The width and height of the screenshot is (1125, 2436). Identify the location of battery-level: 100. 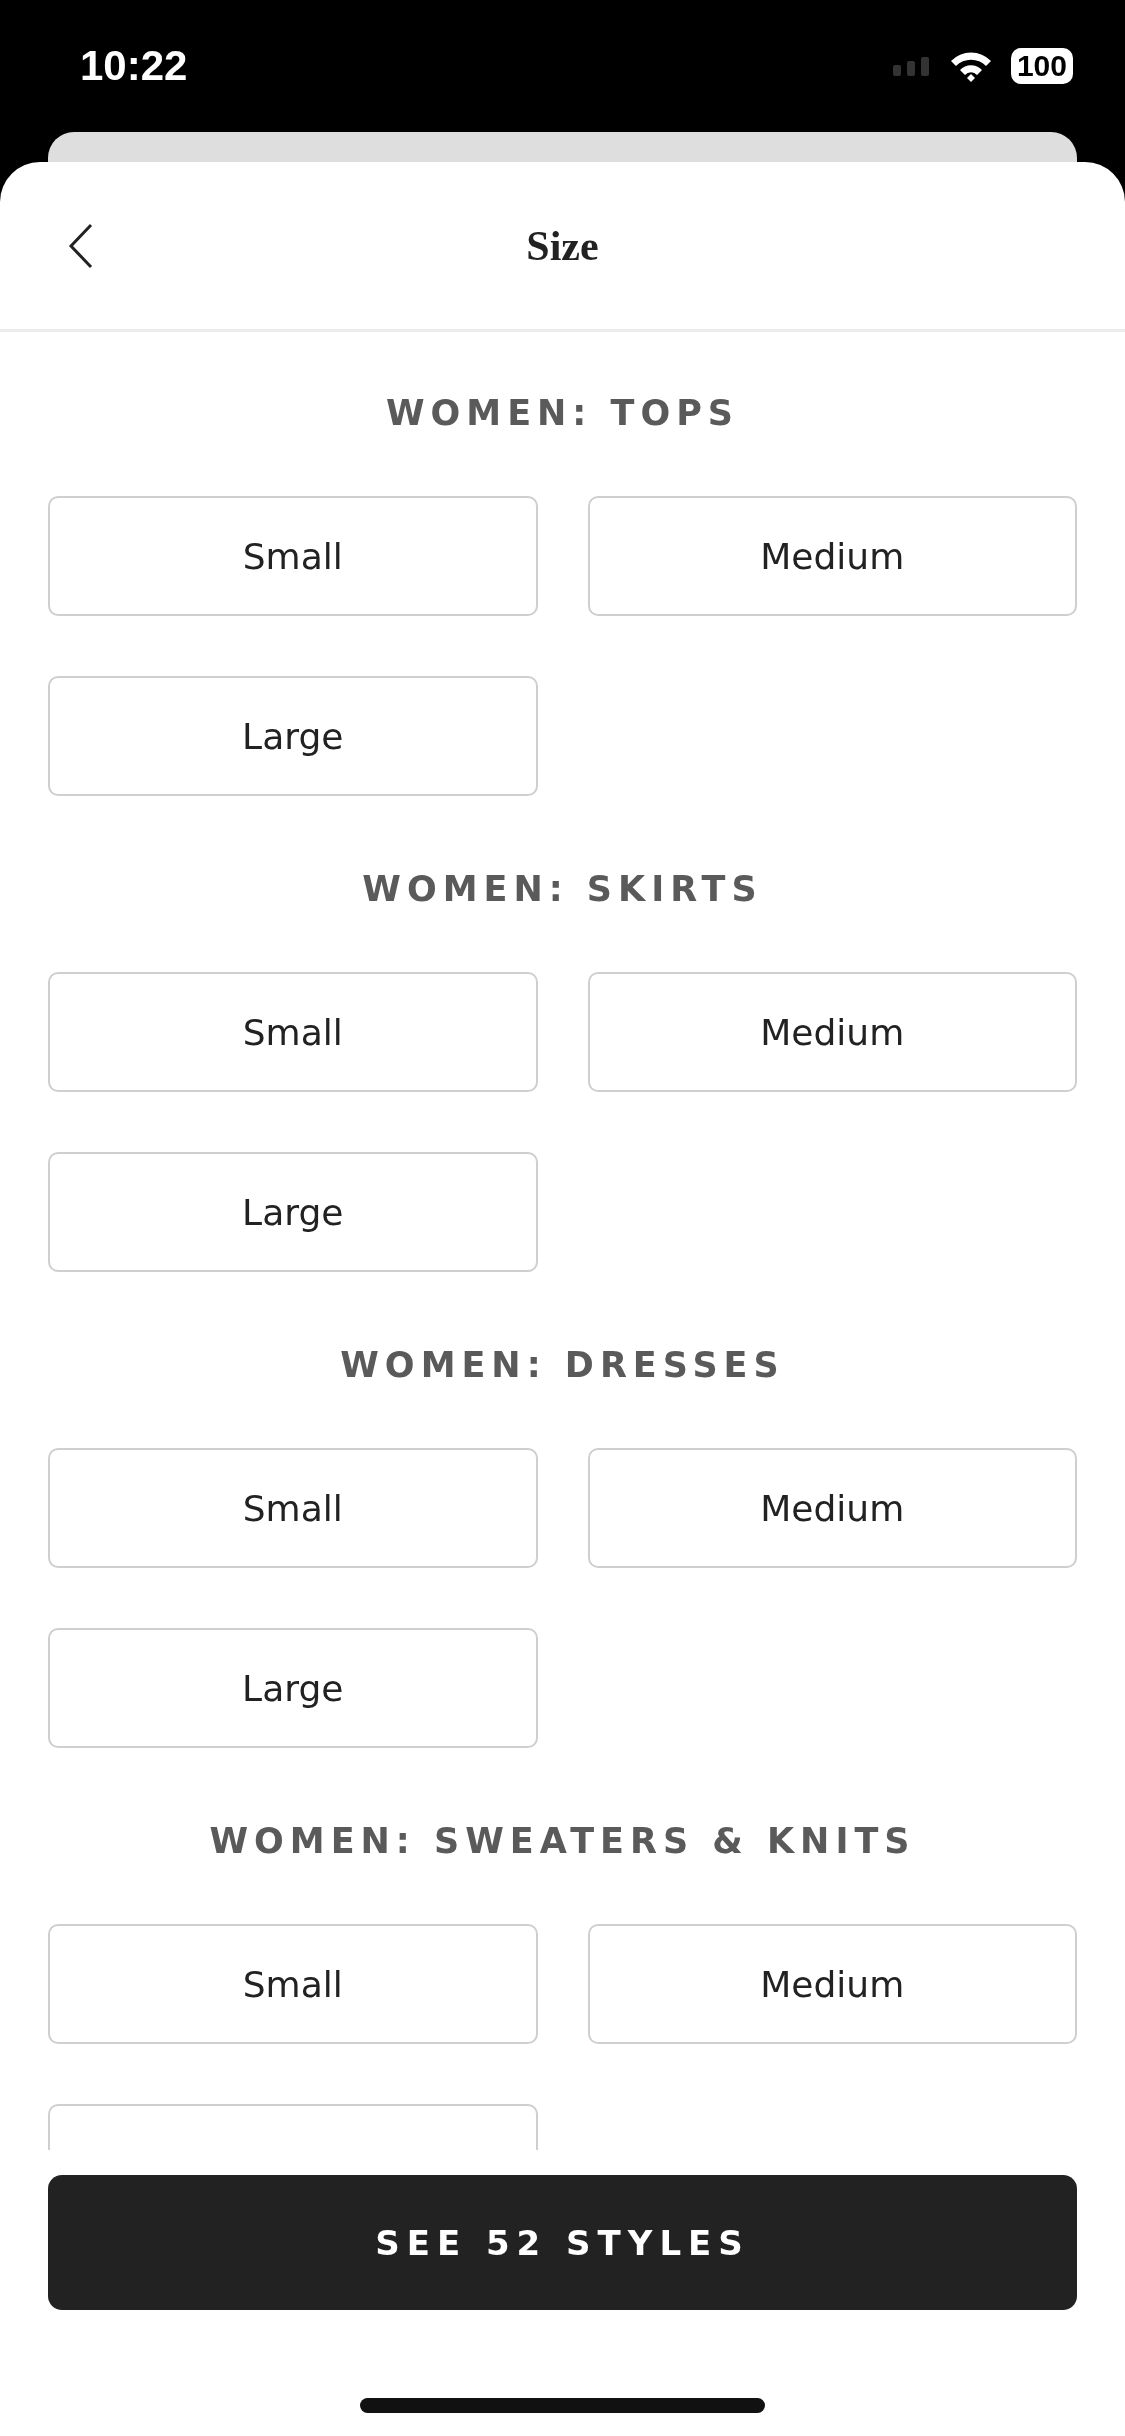
(1041, 66).